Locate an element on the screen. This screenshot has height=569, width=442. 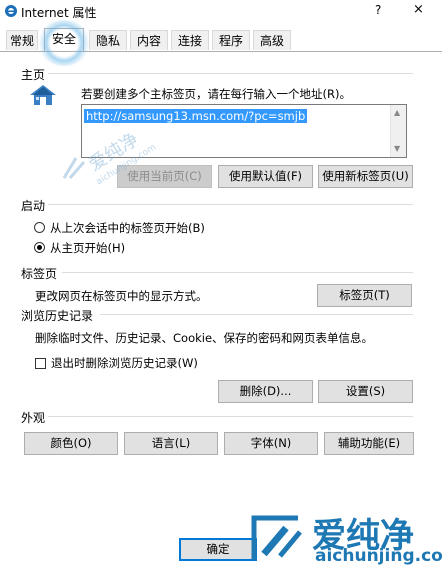
use-new-tab-button: 使用新标签页(U) is located at coordinates (365, 176).